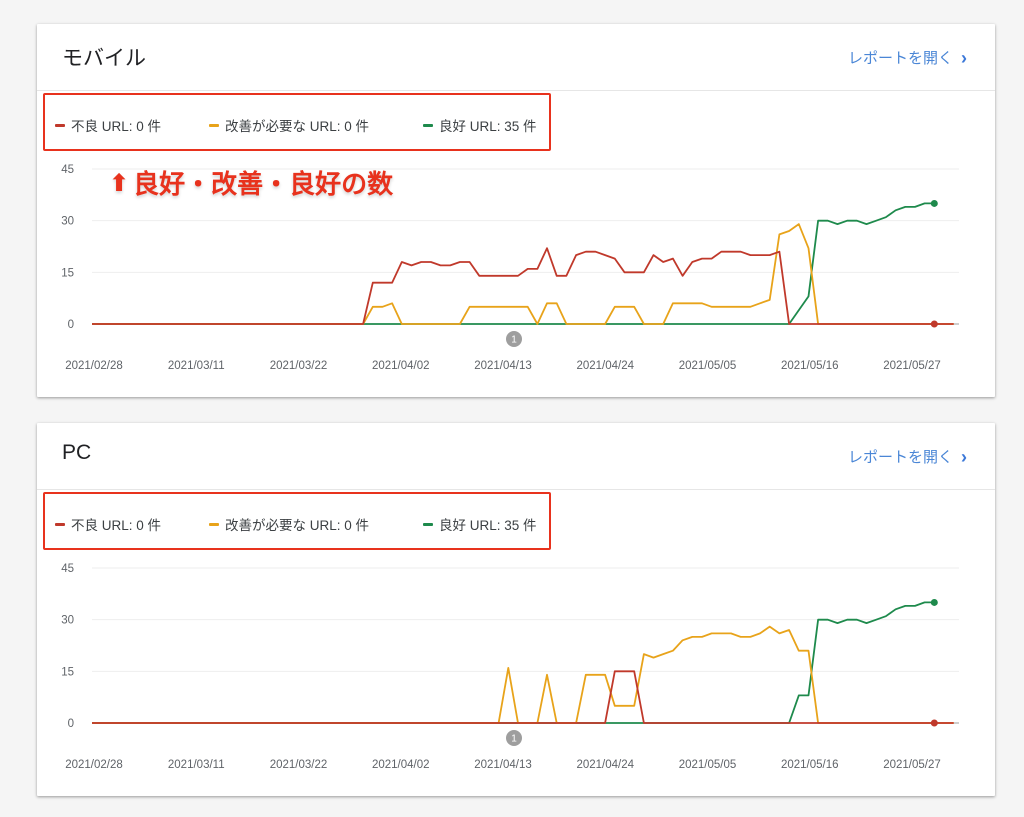 This screenshot has width=1024, height=817. What do you see at coordinates (263, 185) in the screenshot?
I see `annotation-text: 良好・改善・良好の数` at bounding box center [263, 185].